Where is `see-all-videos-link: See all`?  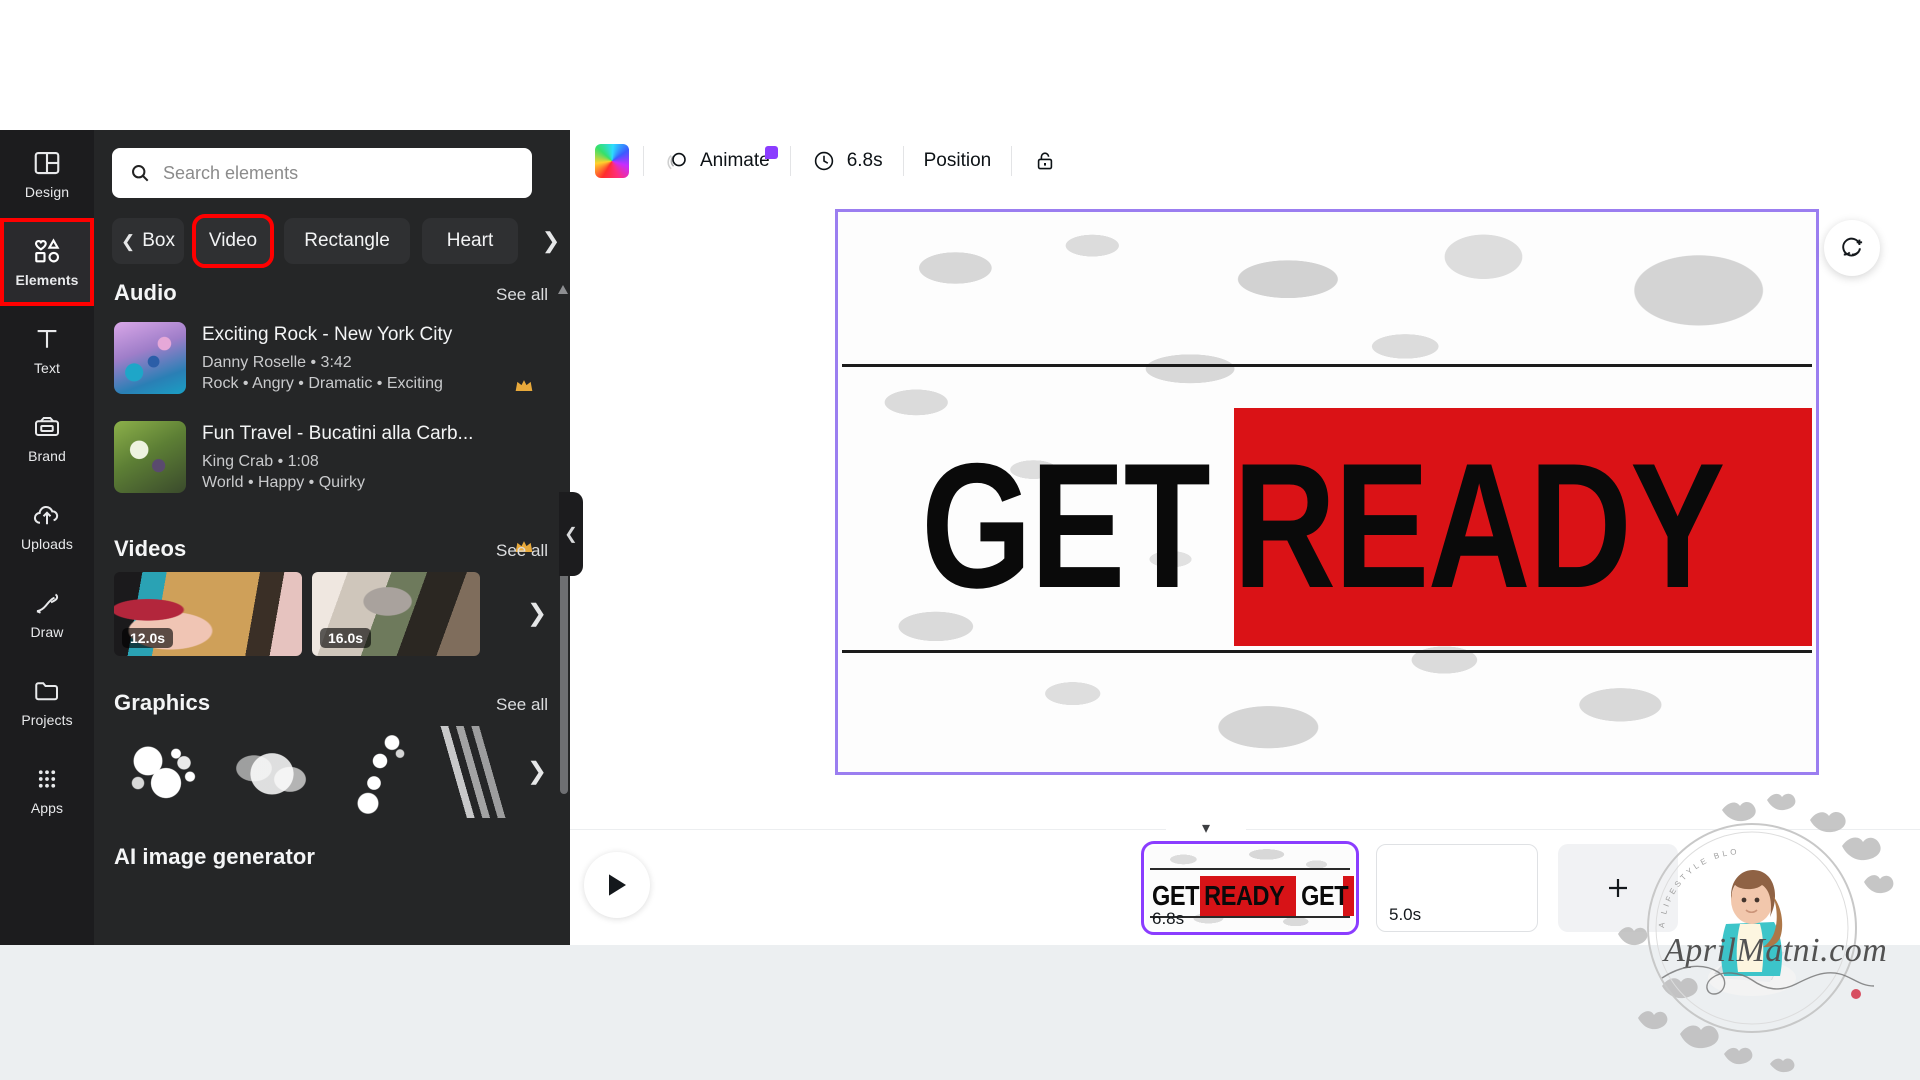 see-all-videos-link: See all is located at coordinates (522, 551).